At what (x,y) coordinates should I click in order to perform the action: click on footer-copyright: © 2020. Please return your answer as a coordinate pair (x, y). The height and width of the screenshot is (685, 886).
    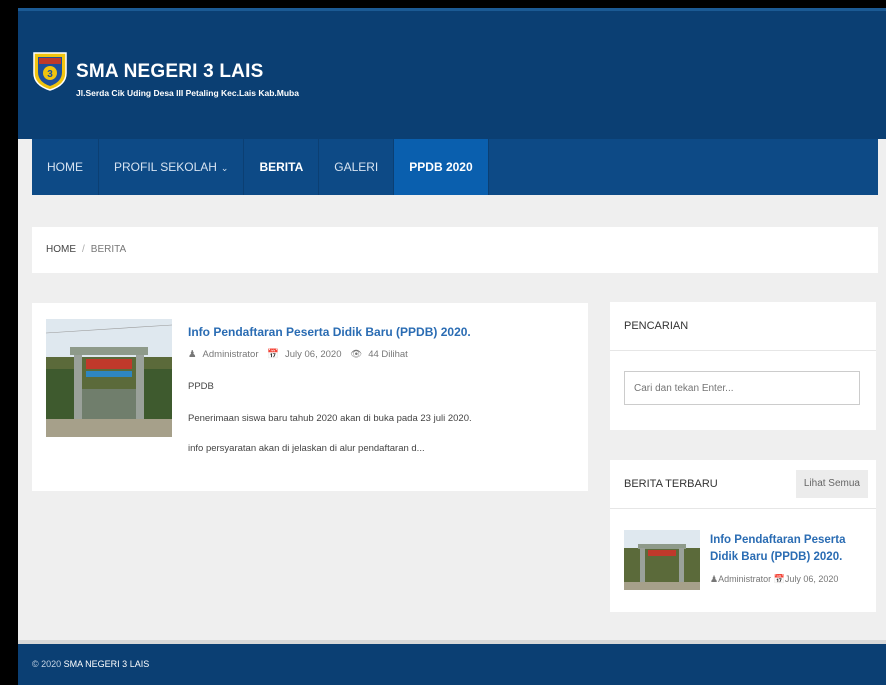
    Looking at the image, I should click on (47, 664).